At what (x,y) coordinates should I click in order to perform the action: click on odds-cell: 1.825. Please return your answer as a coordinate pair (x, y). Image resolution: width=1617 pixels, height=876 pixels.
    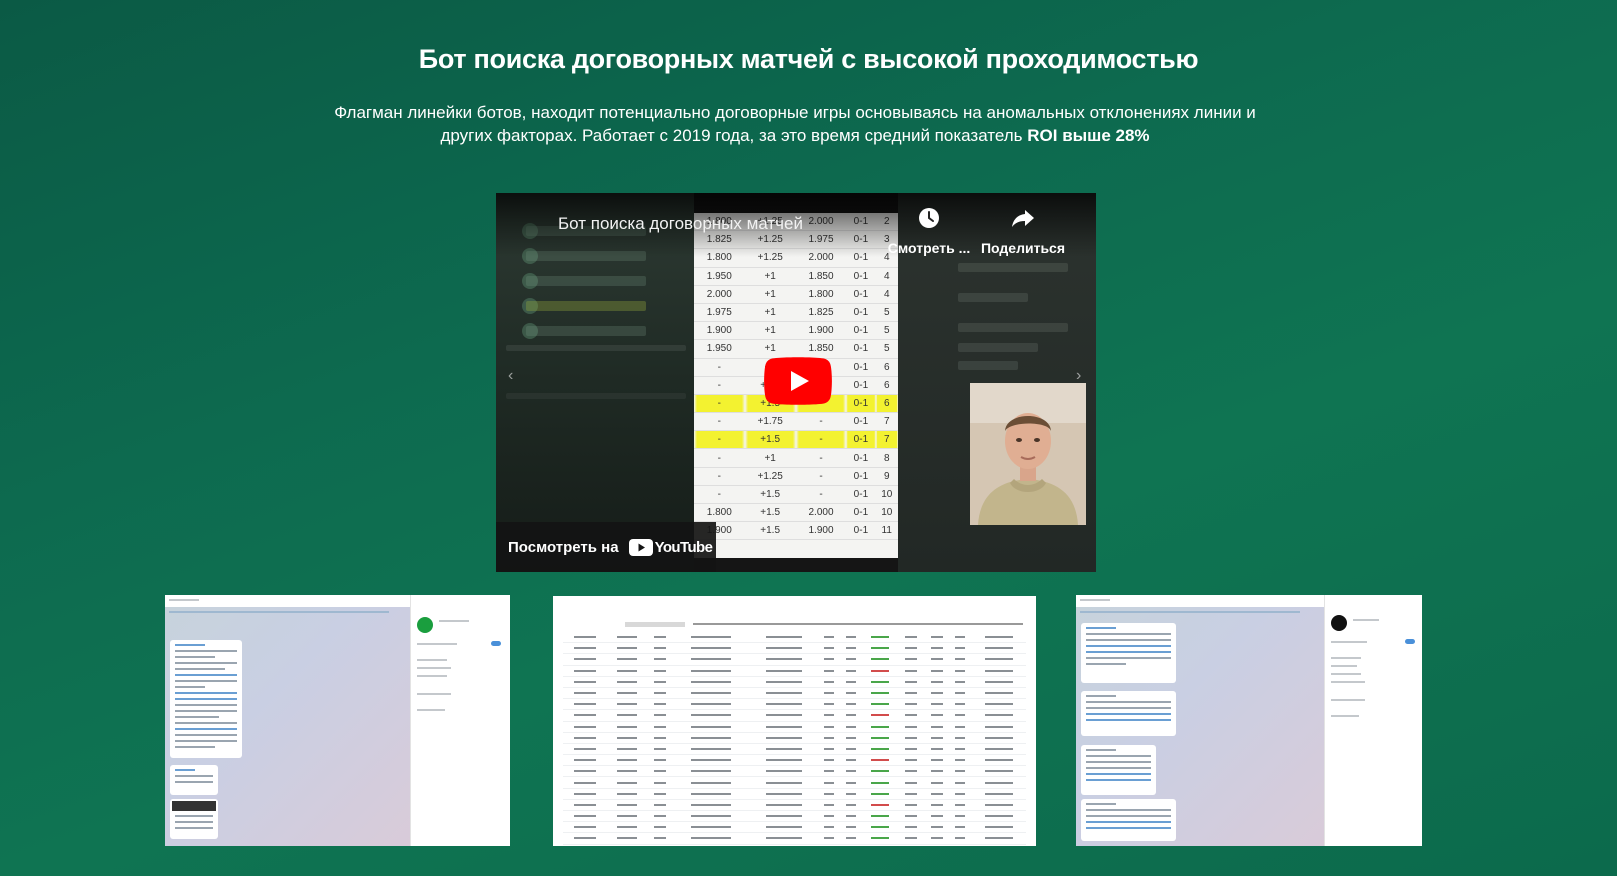
    Looking at the image, I should click on (821, 313).